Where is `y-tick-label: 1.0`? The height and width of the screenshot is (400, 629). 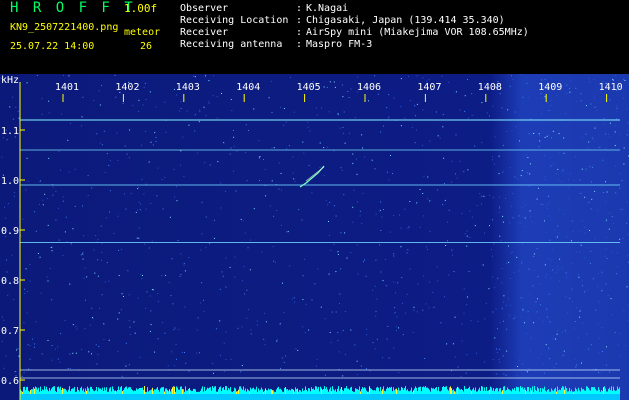 y-tick-label: 1.0 is located at coordinates (10, 181).